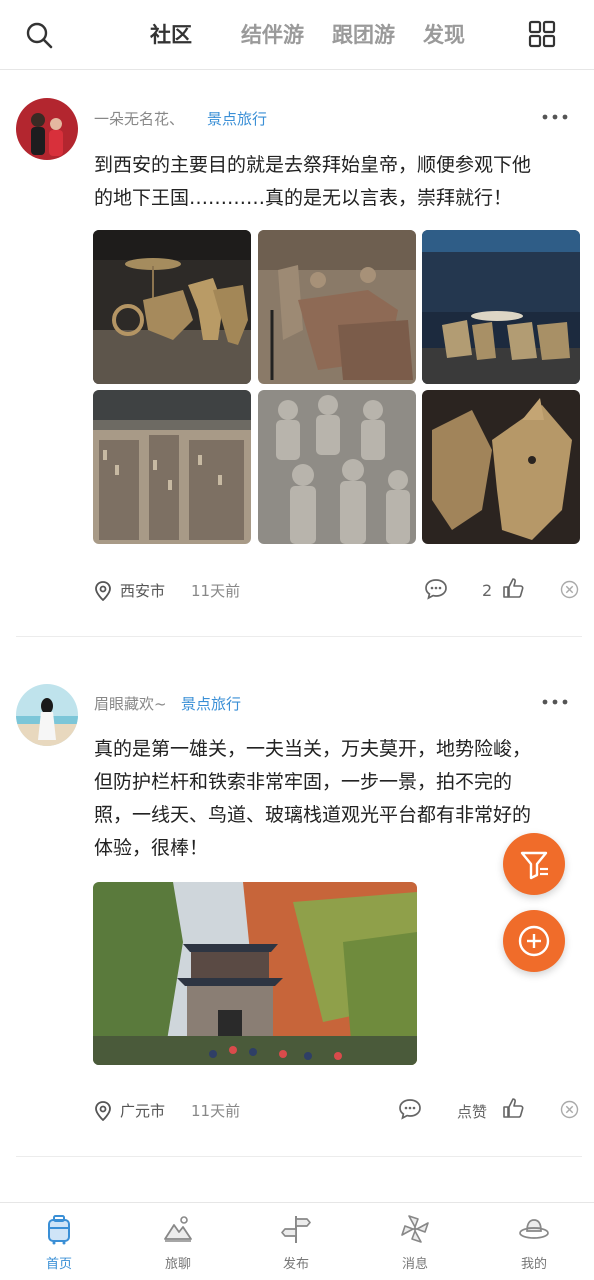 The width and height of the screenshot is (594, 1280). What do you see at coordinates (313, 749) in the screenshot?
I see `post-text-line: 真的是第一雄关，一夫当关，万夫莫开，地势险峻，` at bounding box center [313, 749].